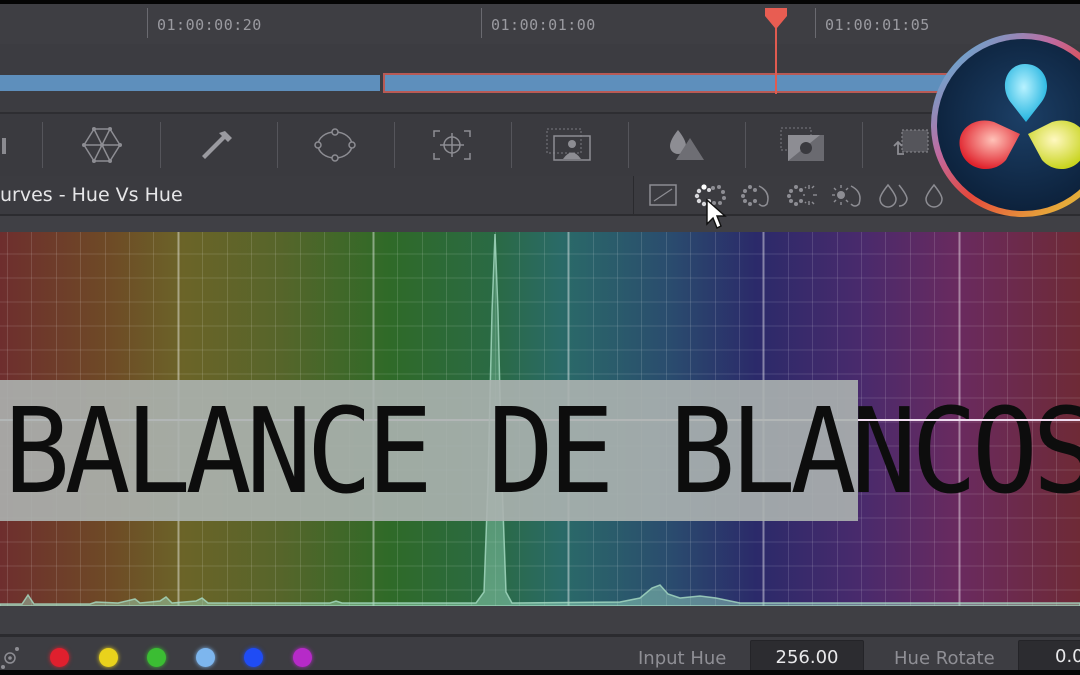 The image size is (1080, 675). What do you see at coordinates (543, 25) in the screenshot?
I see `timecode-label: 01:00:01:00` at bounding box center [543, 25].